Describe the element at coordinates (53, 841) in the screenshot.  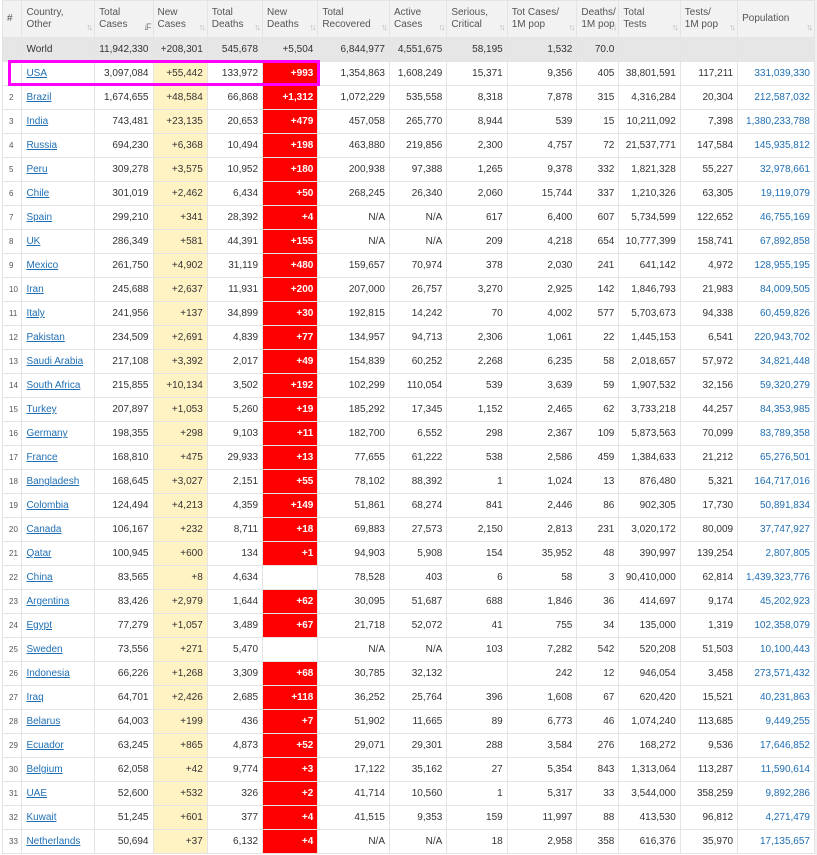
I see `country-link: Netherlands` at that location.